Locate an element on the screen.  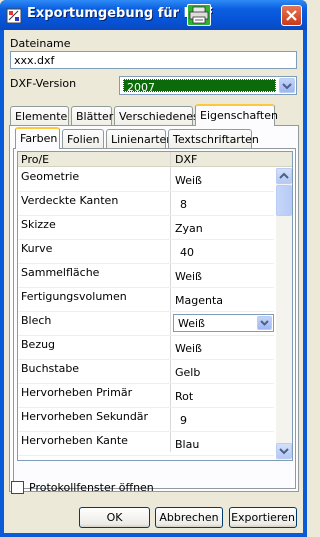
row-label: Verdeckte Kanten is located at coordinates (70, 200).